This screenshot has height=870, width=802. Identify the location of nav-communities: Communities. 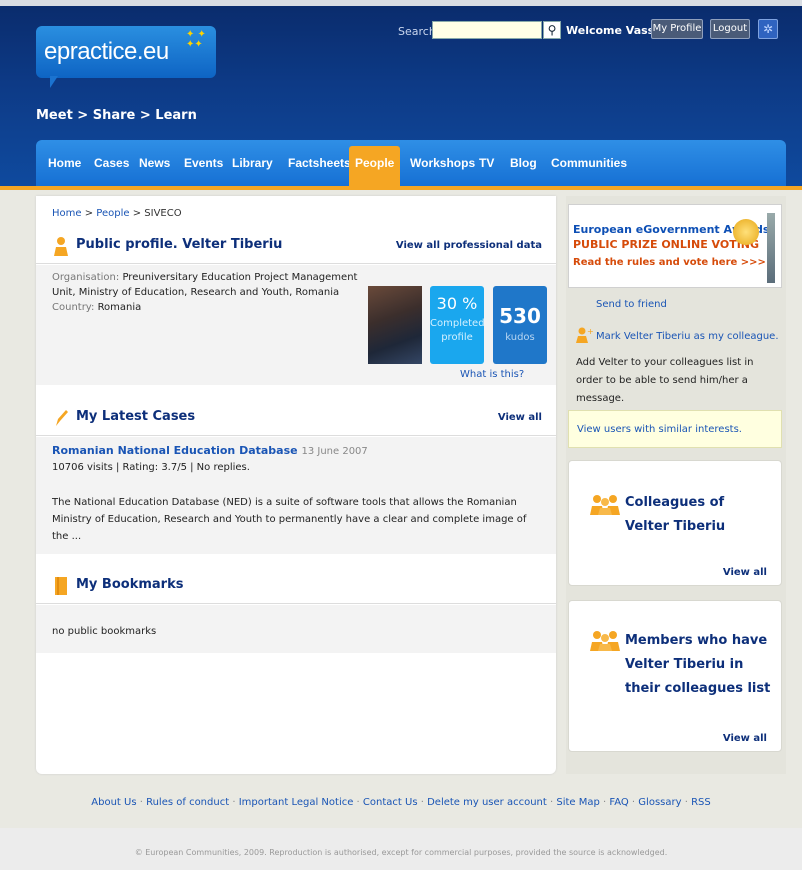
(589, 163).